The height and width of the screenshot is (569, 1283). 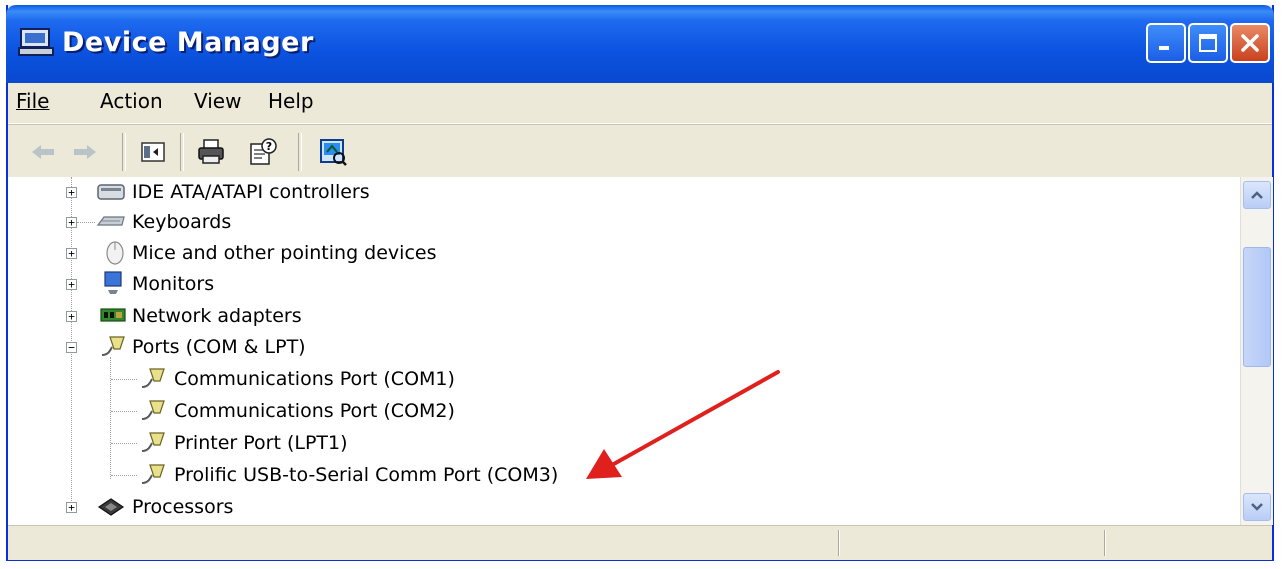 I want to click on properties-help-button: ?, so click(x=263, y=152).